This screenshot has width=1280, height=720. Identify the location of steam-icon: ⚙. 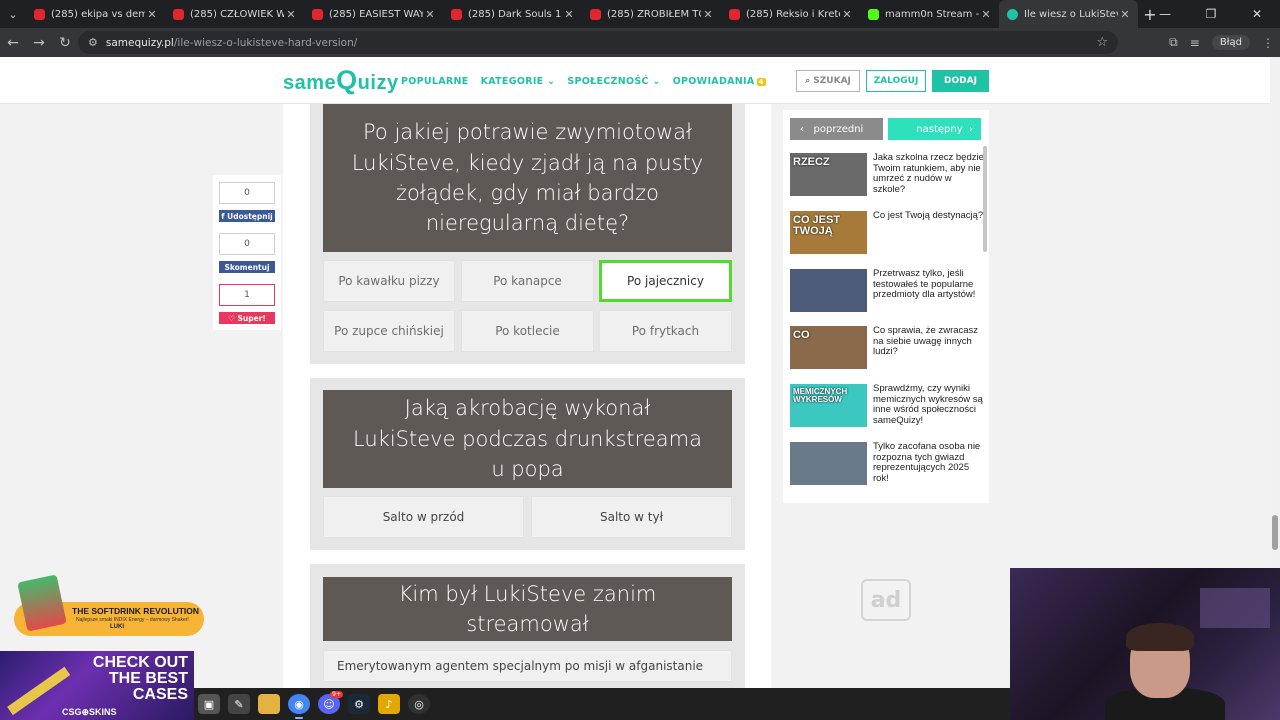
(359, 704).